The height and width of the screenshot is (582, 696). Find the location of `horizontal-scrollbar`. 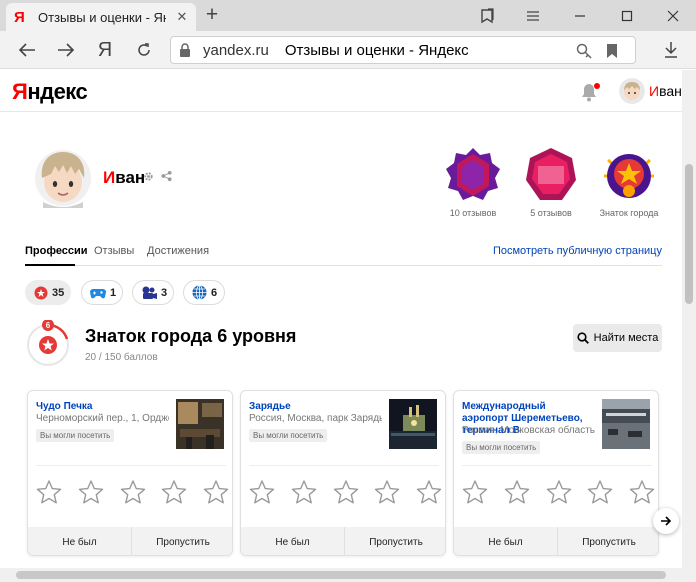

horizontal-scrollbar is located at coordinates (348, 575).